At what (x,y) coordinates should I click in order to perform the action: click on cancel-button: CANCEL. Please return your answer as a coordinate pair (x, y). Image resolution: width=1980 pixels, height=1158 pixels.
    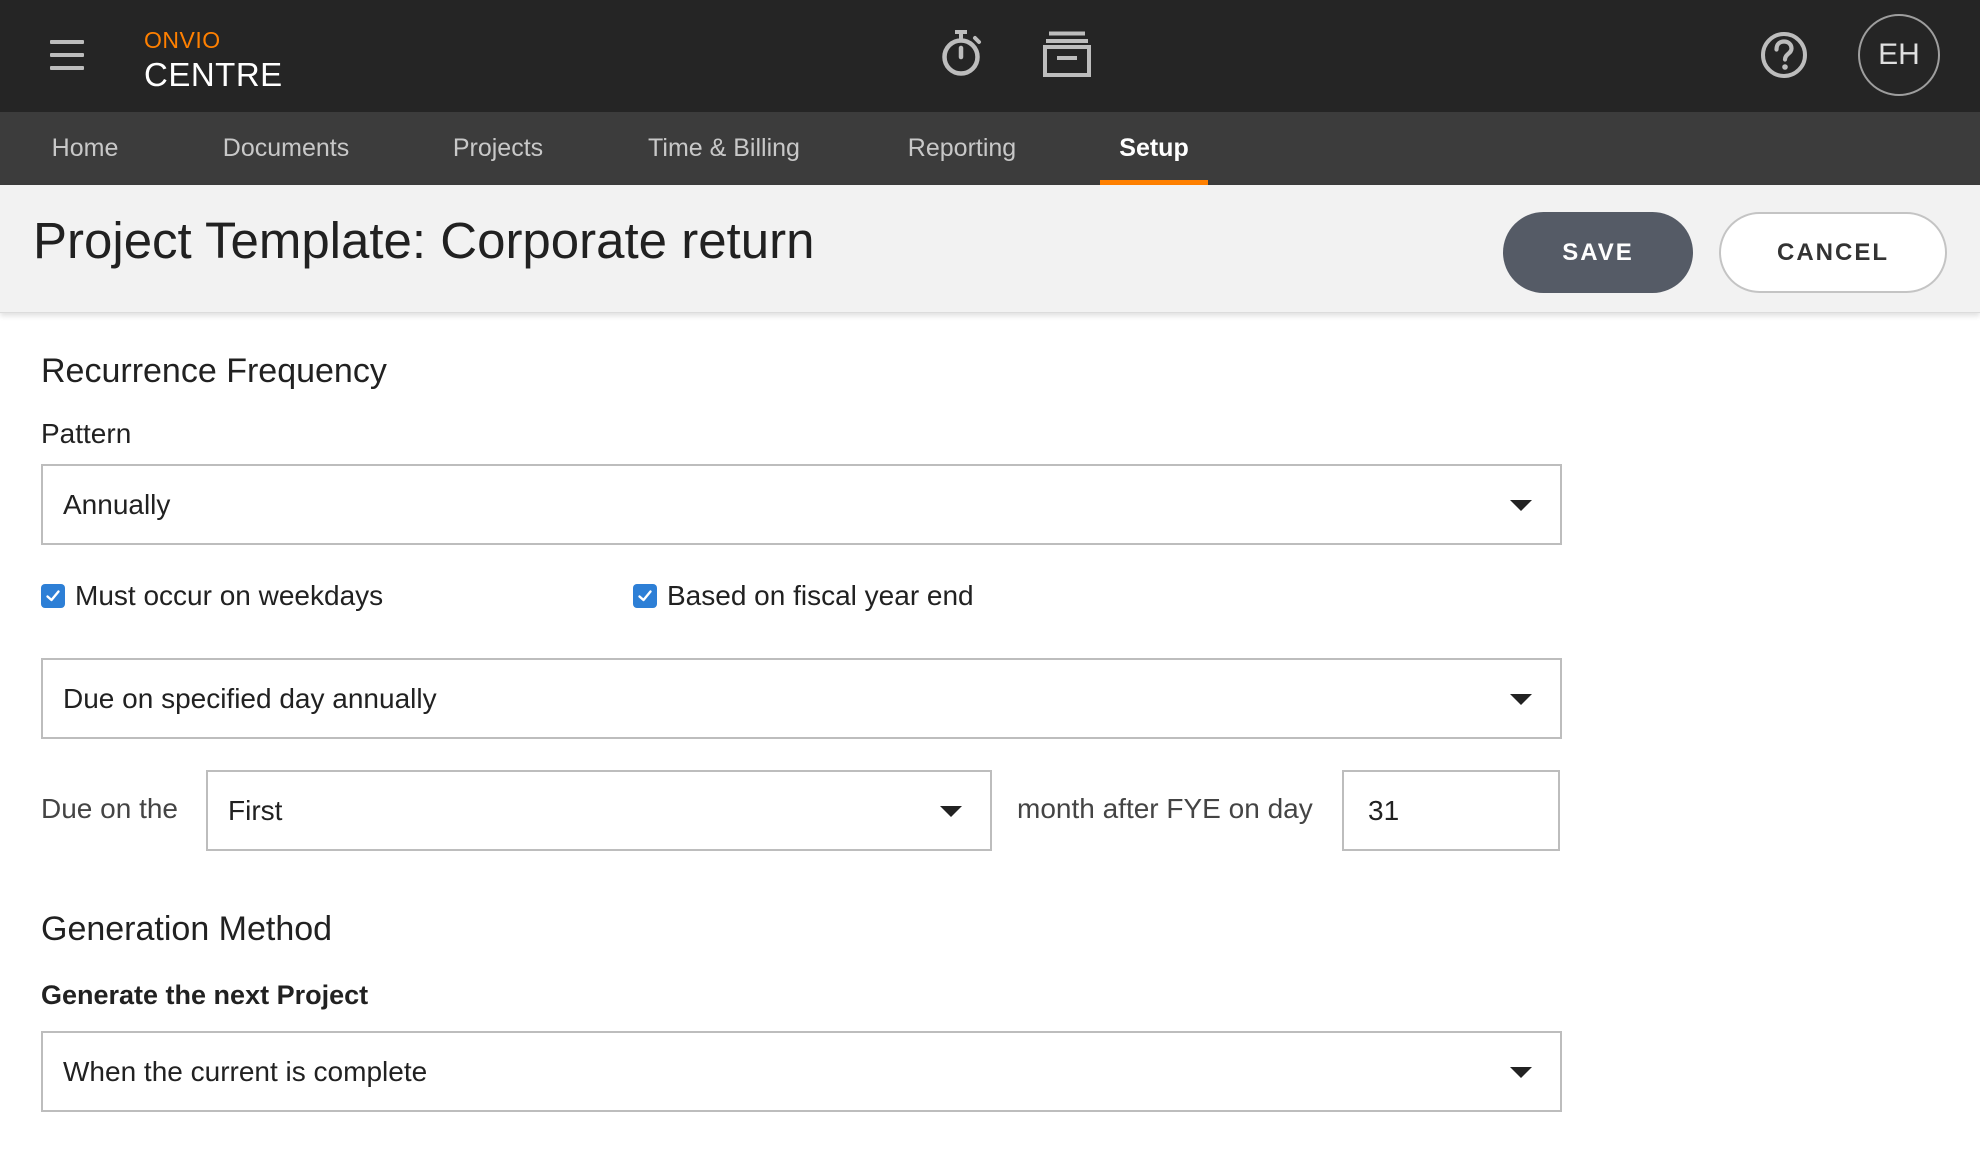
    Looking at the image, I should click on (1833, 252).